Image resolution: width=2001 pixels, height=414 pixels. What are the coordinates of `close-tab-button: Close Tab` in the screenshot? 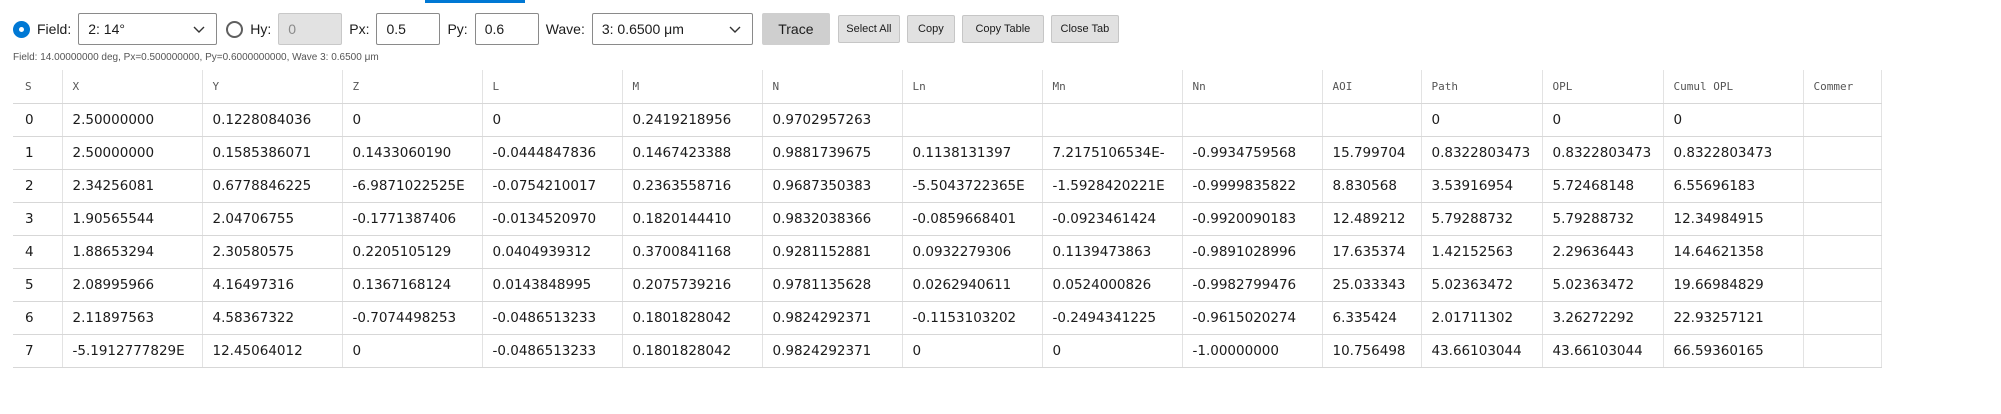 It's located at (1084, 29).